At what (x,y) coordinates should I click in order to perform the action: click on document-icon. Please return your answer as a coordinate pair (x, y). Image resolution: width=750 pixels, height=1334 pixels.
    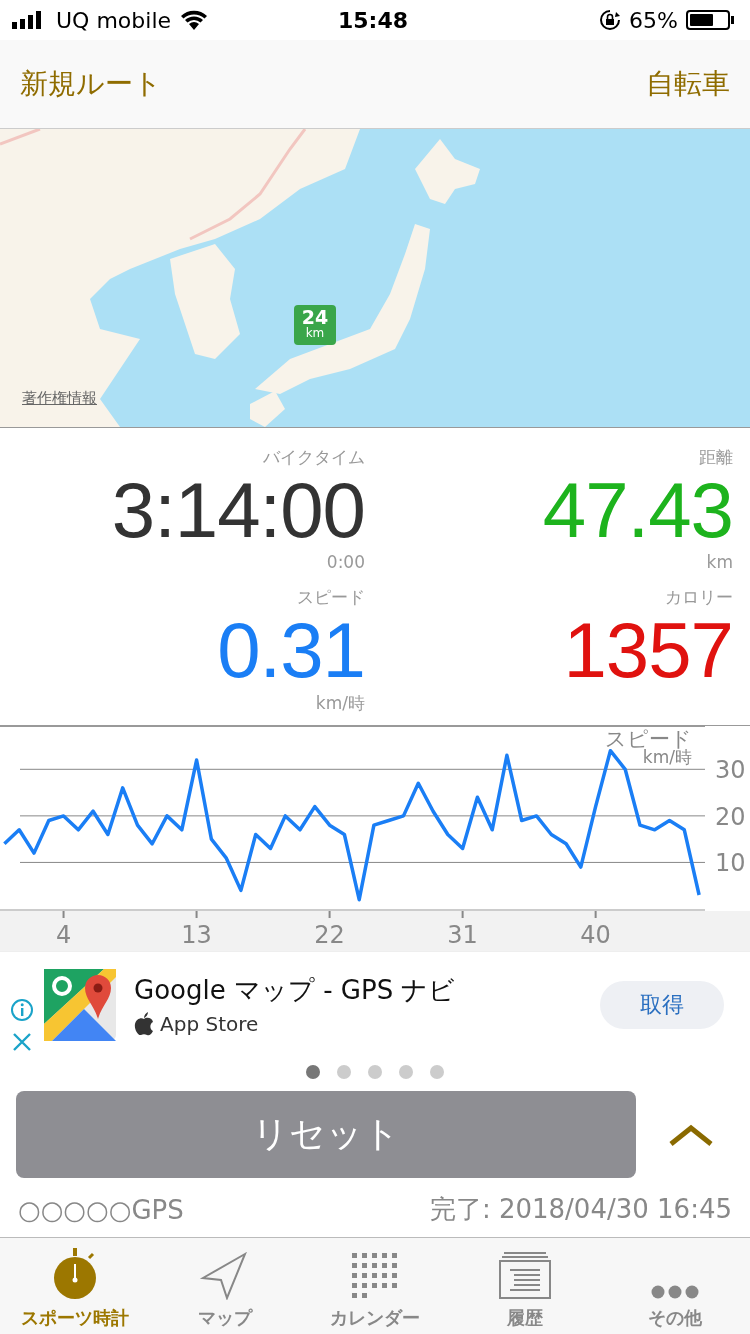
    Looking at the image, I should click on (525, 1276).